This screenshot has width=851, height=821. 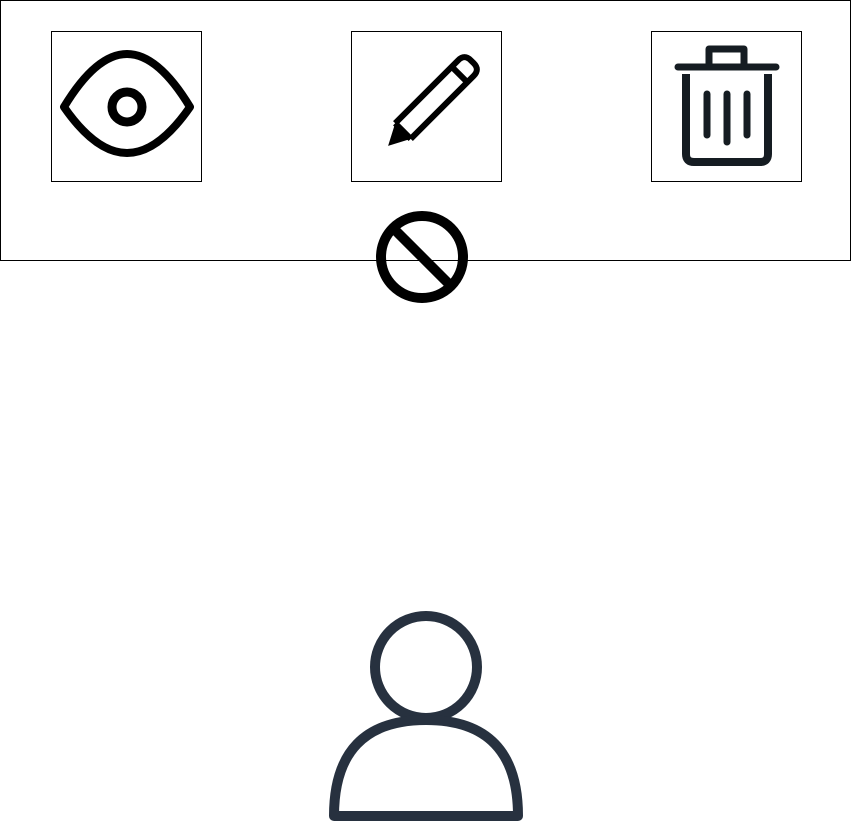 What do you see at coordinates (426, 716) in the screenshot?
I see `user-icon` at bounding box center [426, 716].